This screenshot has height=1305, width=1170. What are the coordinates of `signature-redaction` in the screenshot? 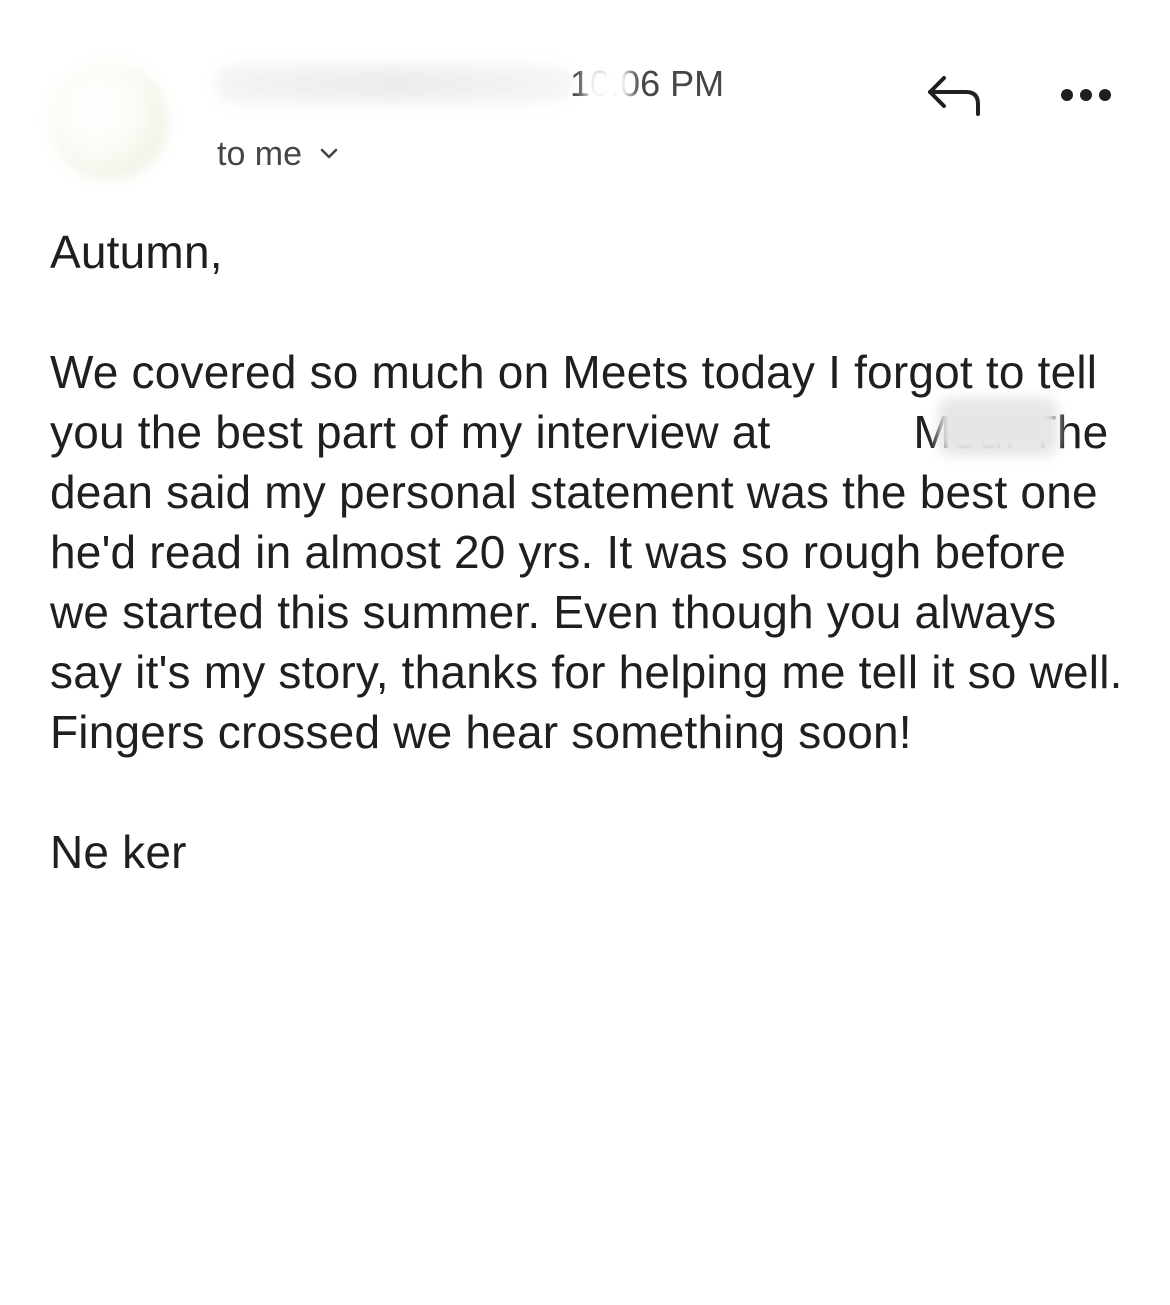 It's located at (185, 911).